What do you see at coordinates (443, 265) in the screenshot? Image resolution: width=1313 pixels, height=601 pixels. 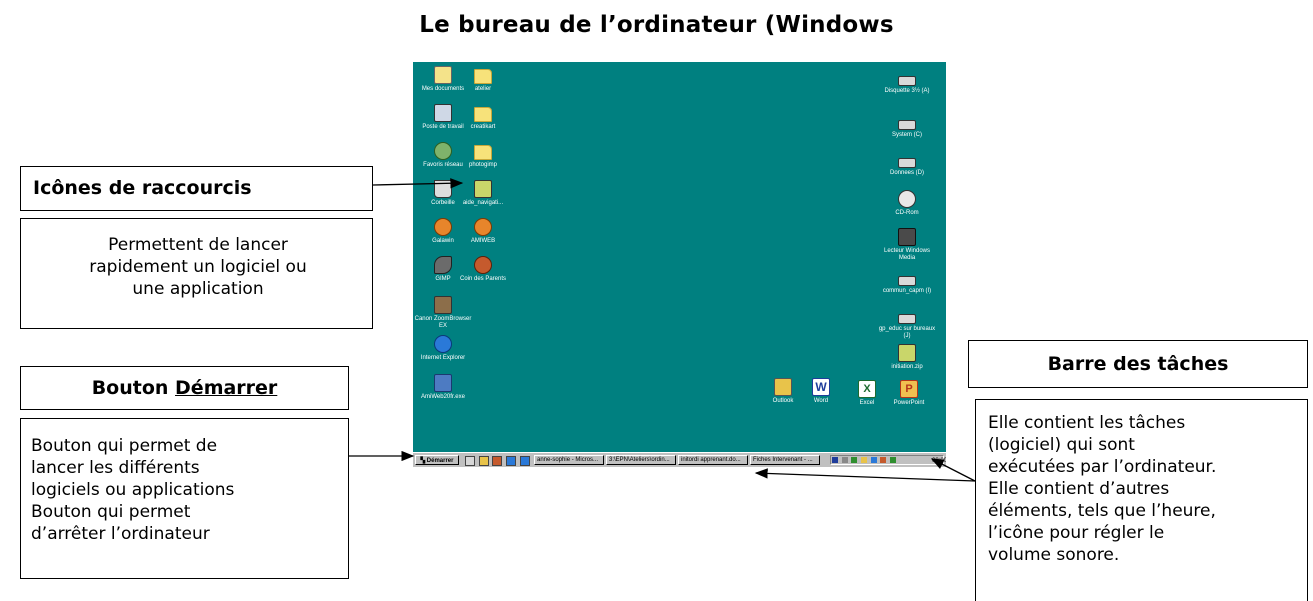 I see `gimp-icon` at bounding box center [443, 265].